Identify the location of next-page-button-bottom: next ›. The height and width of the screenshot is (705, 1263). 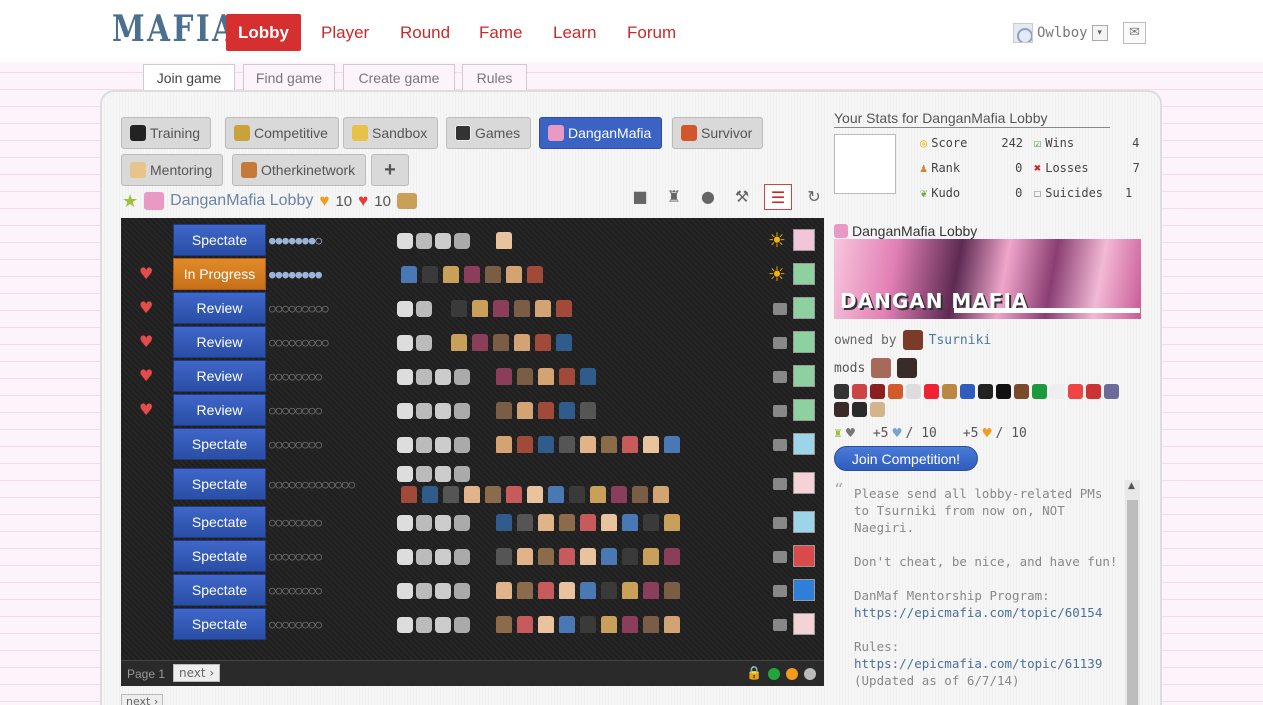
(142, 699).